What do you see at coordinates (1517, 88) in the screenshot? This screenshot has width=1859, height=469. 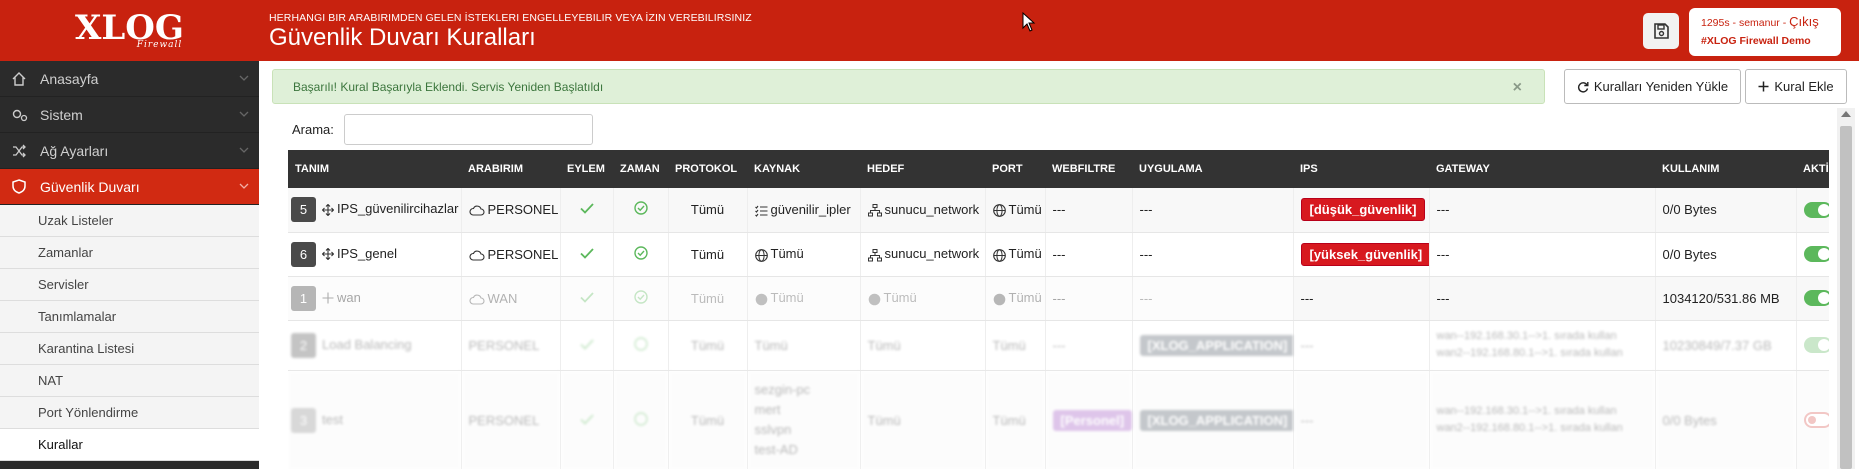 I see `alert-close-button: ×` at bounding box center [1517, 88].